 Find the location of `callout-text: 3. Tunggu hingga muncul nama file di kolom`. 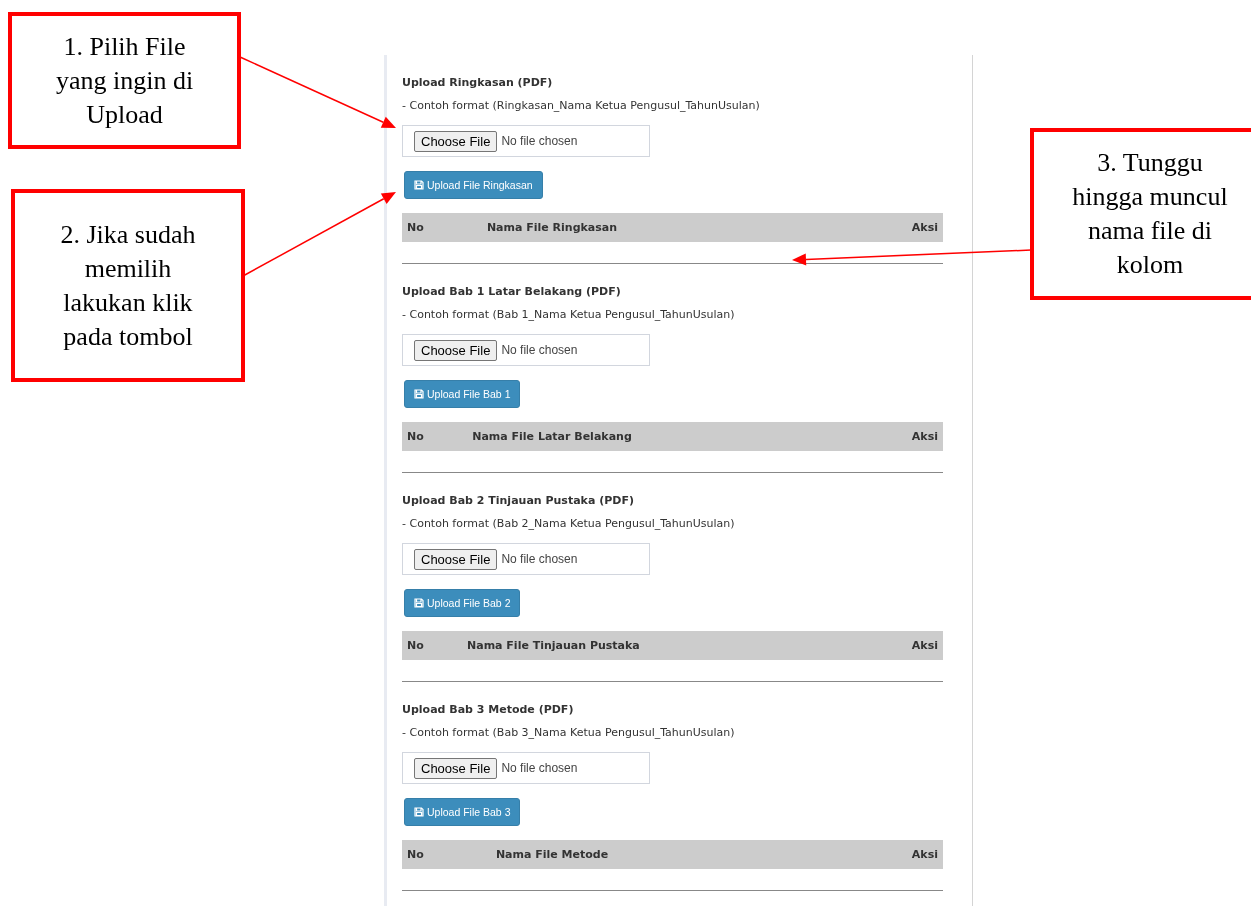

callout-text: 3. Tunggu hingga muncul nama file di kolom is located at coordinates (1150, 214).